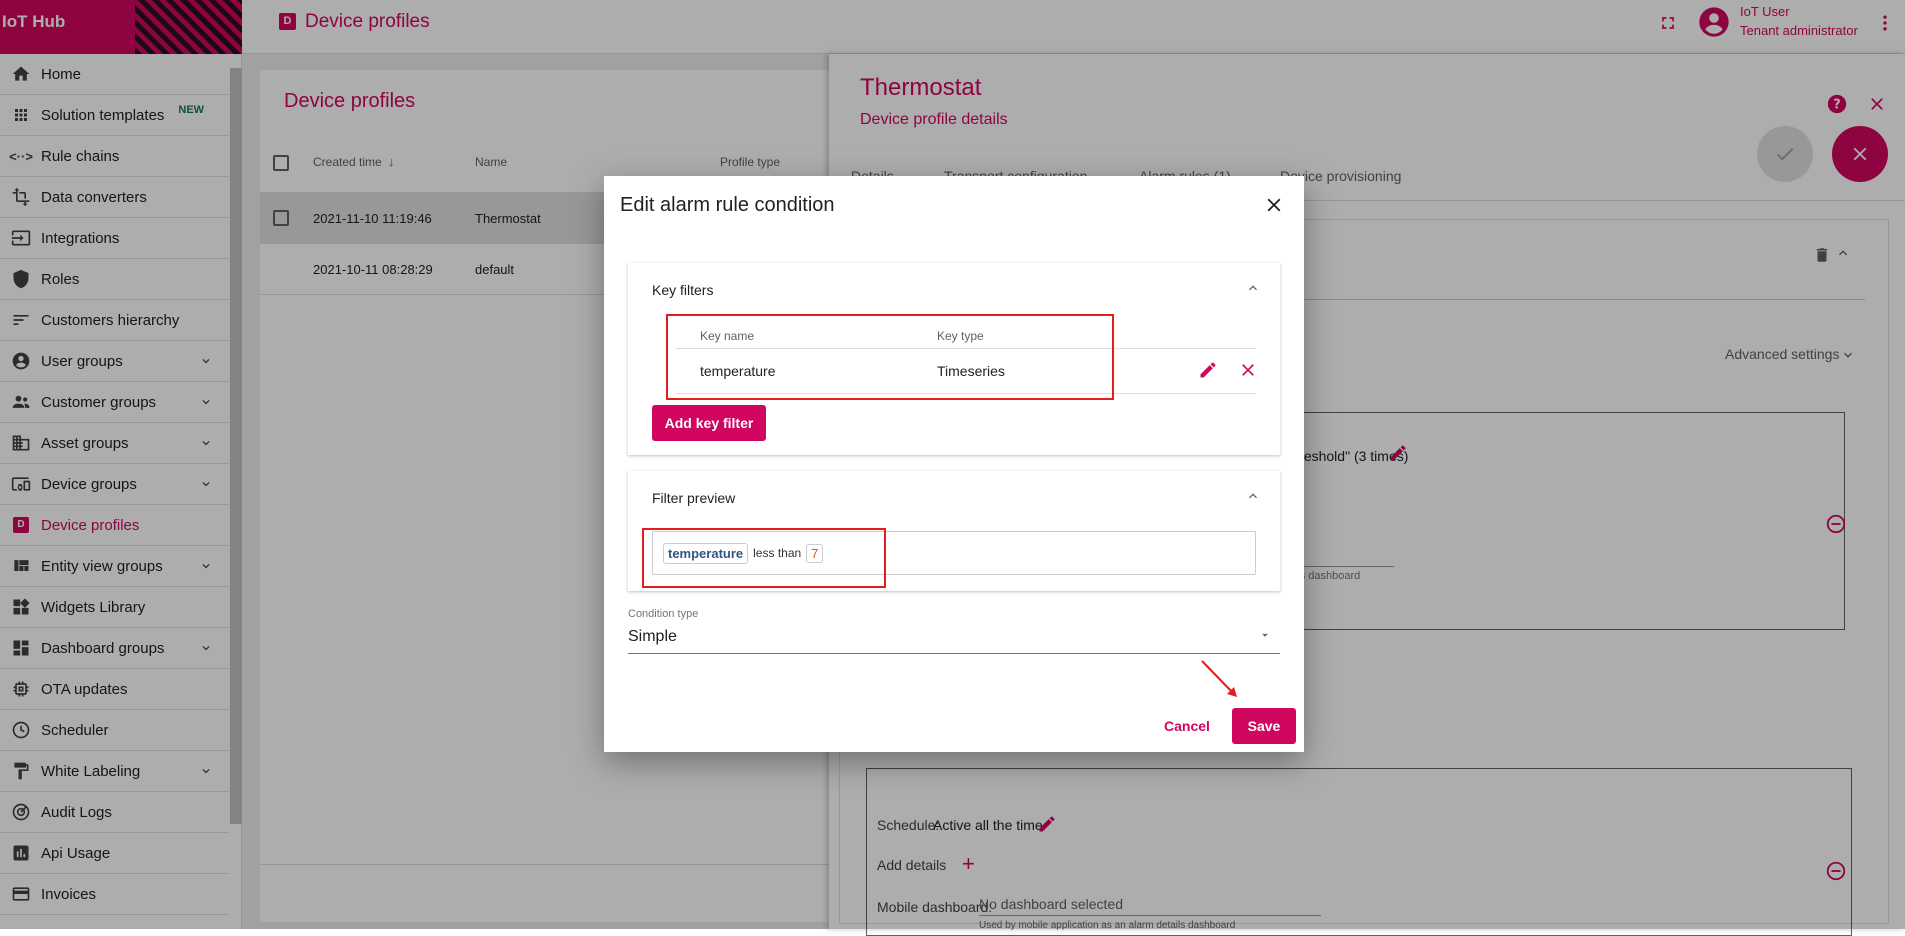 This screenshot has width=1905, height=936. Describe the element at coordinates (727, 205) in the screenshot. I see `dialog-title: Edit alarm rule condition` at that location.